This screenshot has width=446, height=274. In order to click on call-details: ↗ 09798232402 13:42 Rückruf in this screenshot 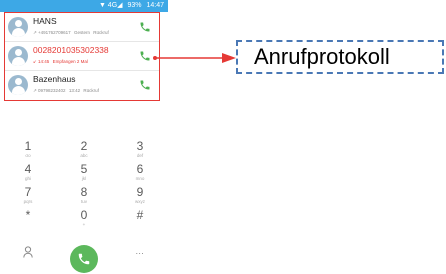, I will do `click(67, 91)`.